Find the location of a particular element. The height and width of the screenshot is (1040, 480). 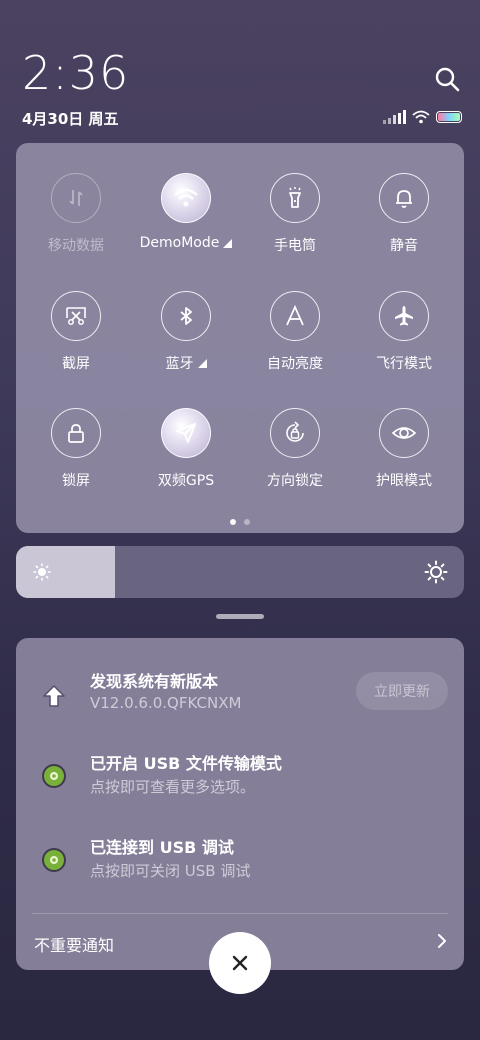

gps-icon is located at coordinates (186, 433).